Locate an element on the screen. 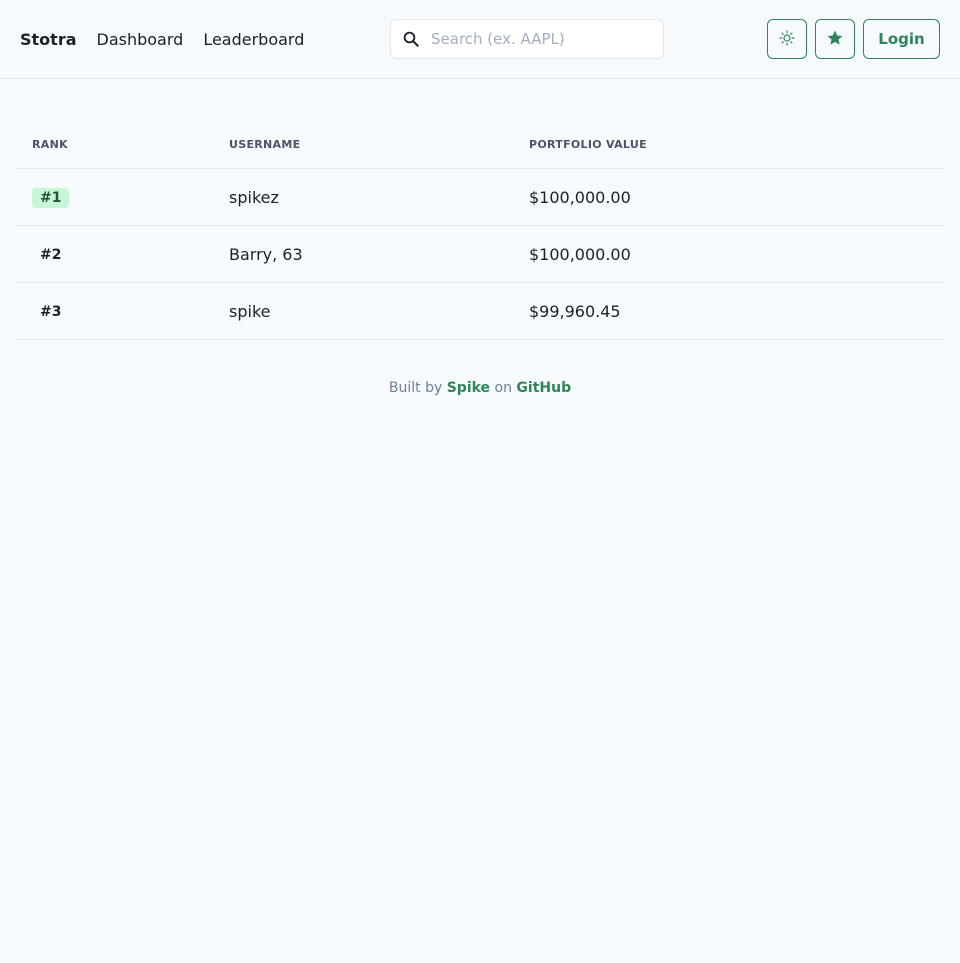  search-icon is located at coordinates (411, 39).